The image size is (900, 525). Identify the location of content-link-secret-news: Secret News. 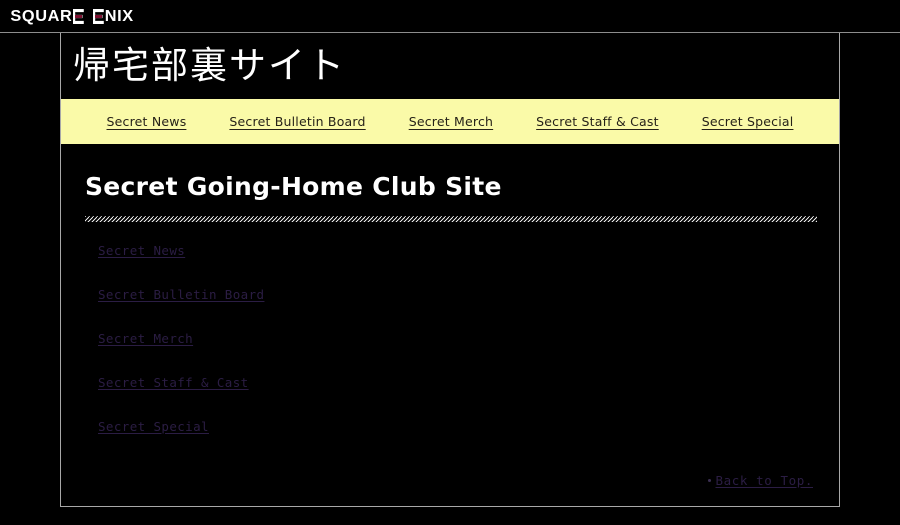
(141, 250).